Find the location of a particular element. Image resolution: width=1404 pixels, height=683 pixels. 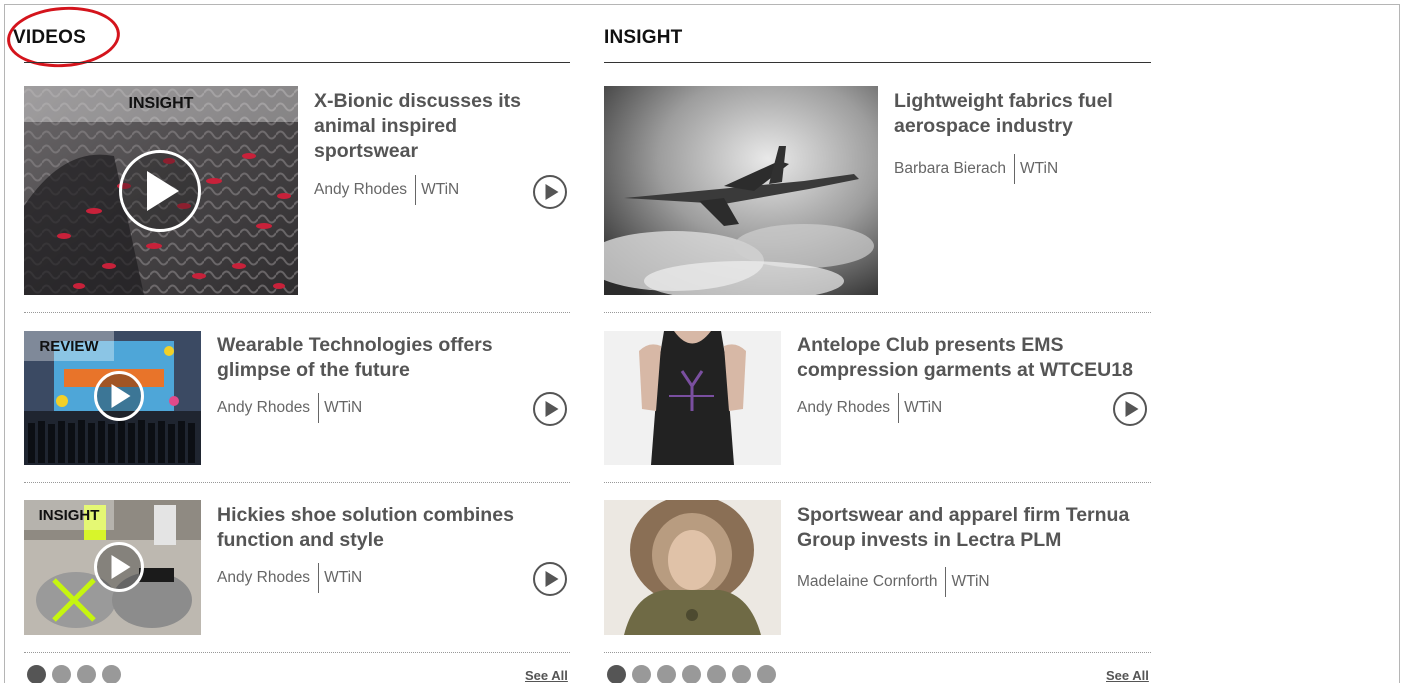

article-byline-3: Madelaine Cornforth WTiN is located at coordinates (893, 582).